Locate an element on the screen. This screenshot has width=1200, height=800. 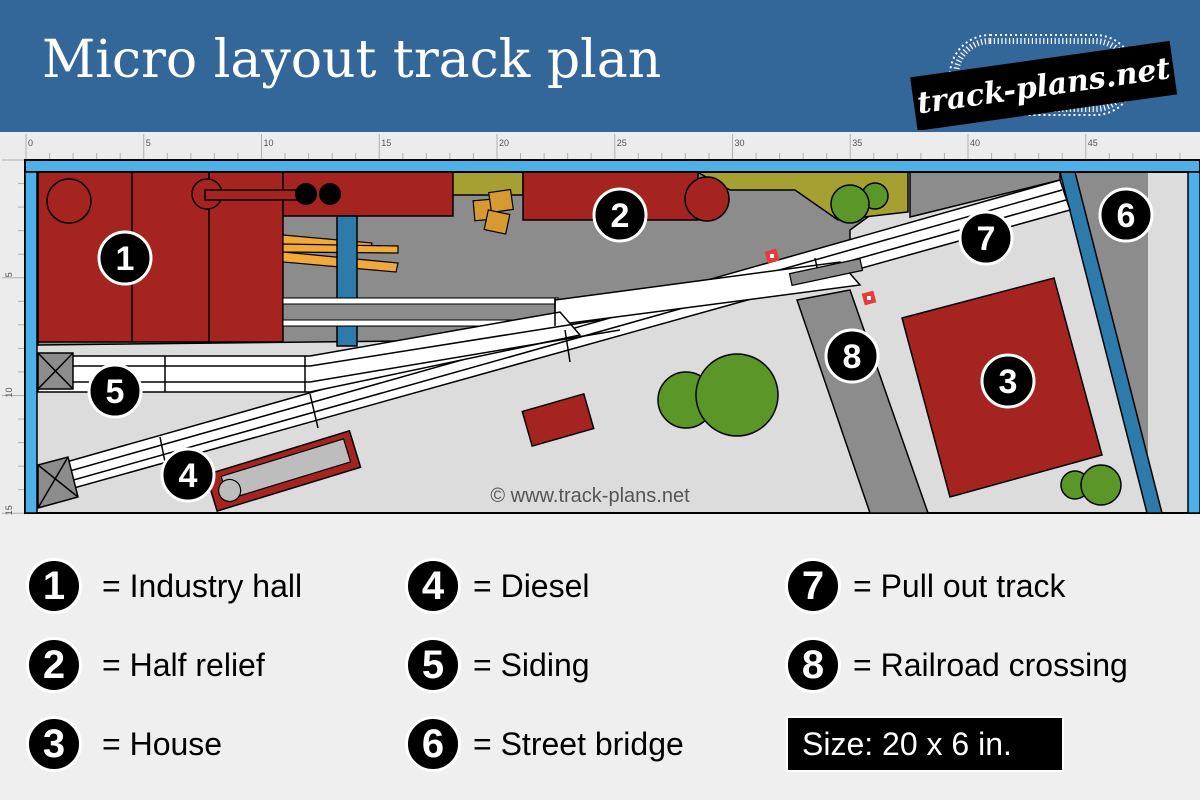
legend-label: = Siding is located at coordinates (531, 664).